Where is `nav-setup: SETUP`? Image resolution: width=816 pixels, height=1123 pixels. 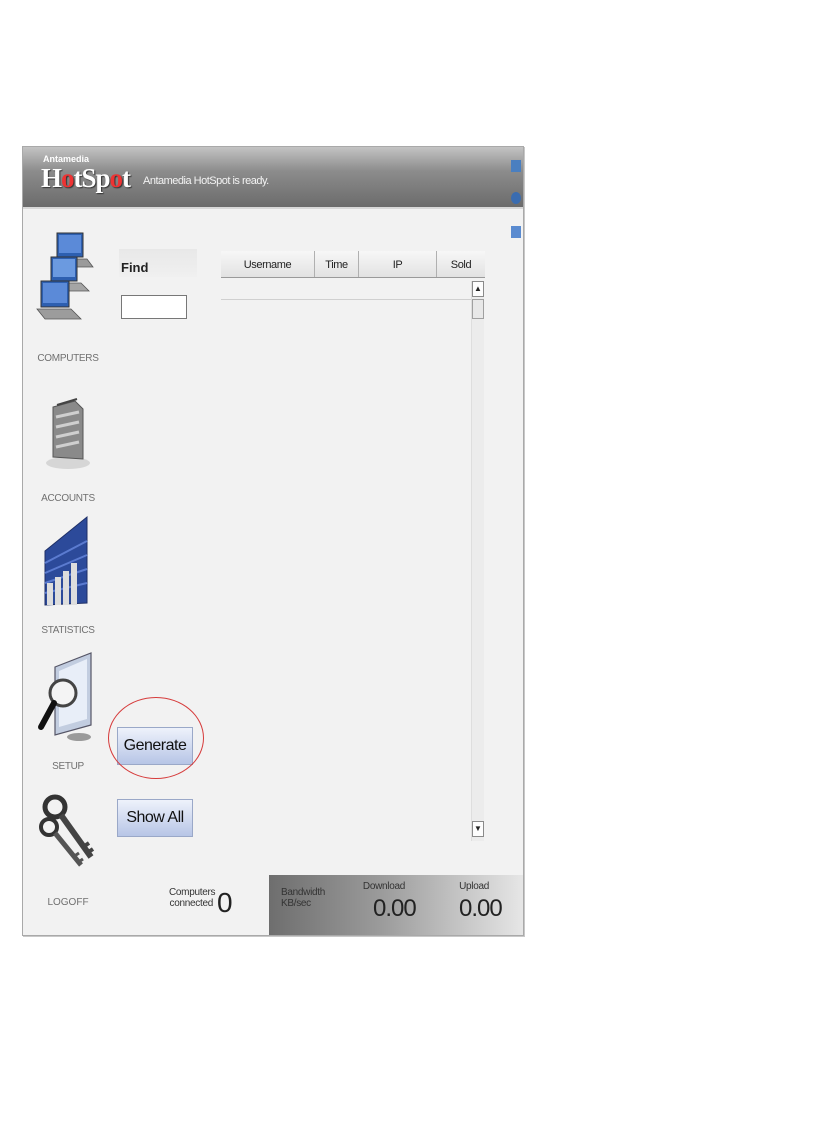
nav-setup: SETUP is located at coordinates (68, 710).